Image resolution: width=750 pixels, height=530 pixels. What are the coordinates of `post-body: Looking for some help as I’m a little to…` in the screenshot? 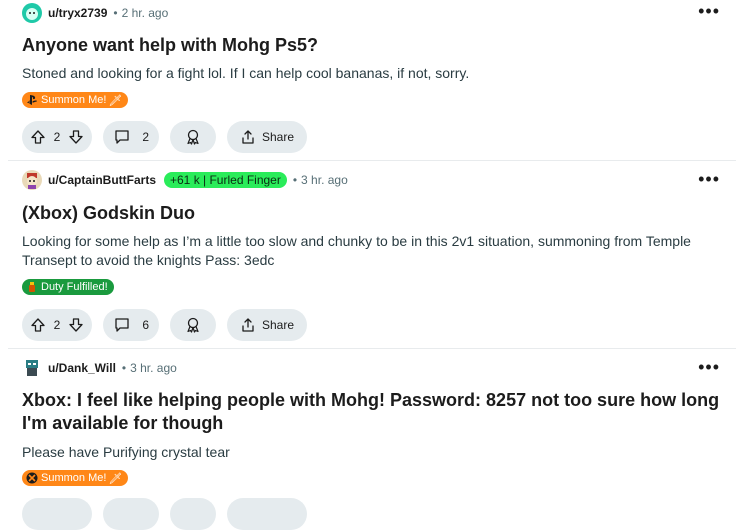 It's located at (356, 250).